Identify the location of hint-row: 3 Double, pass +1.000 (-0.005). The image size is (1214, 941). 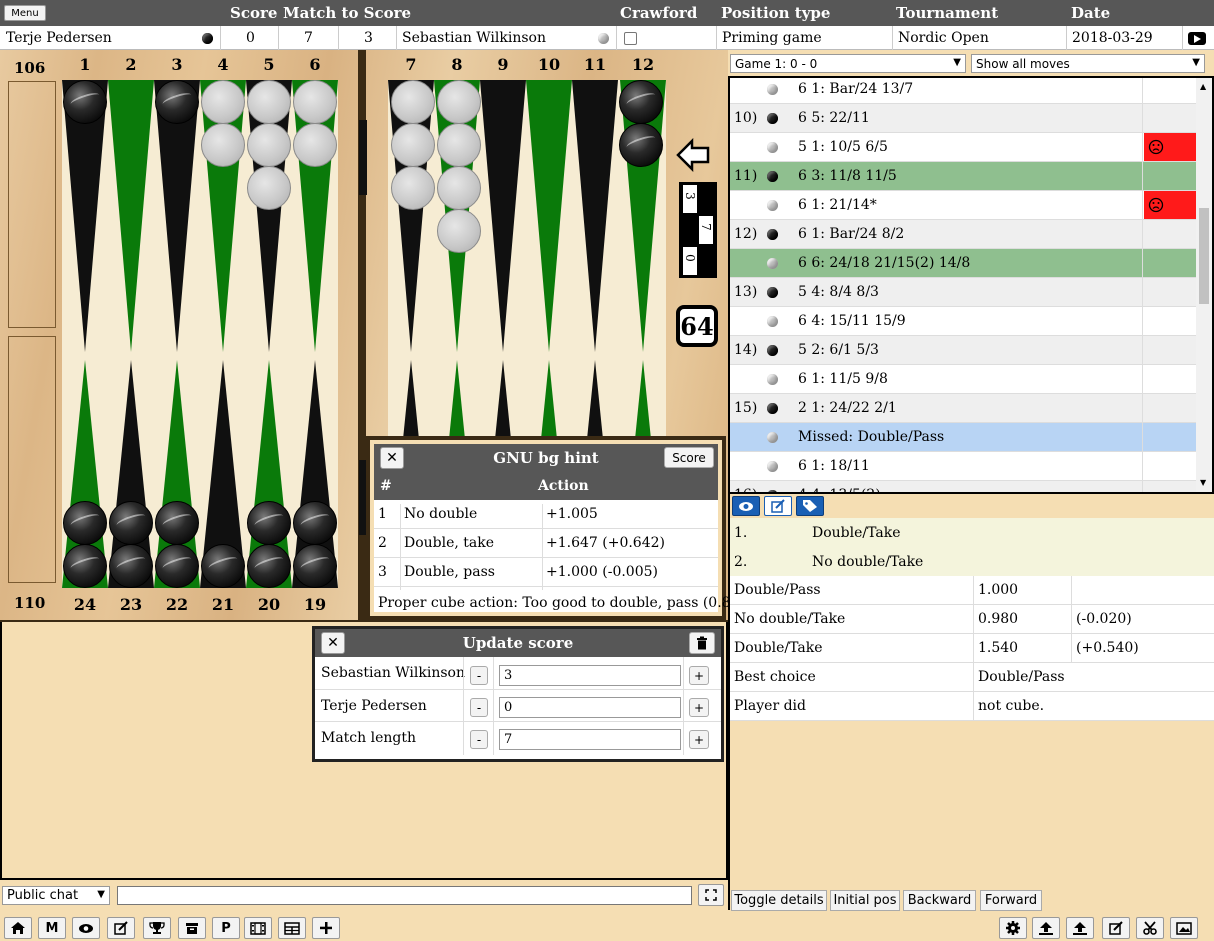
(546, 572).